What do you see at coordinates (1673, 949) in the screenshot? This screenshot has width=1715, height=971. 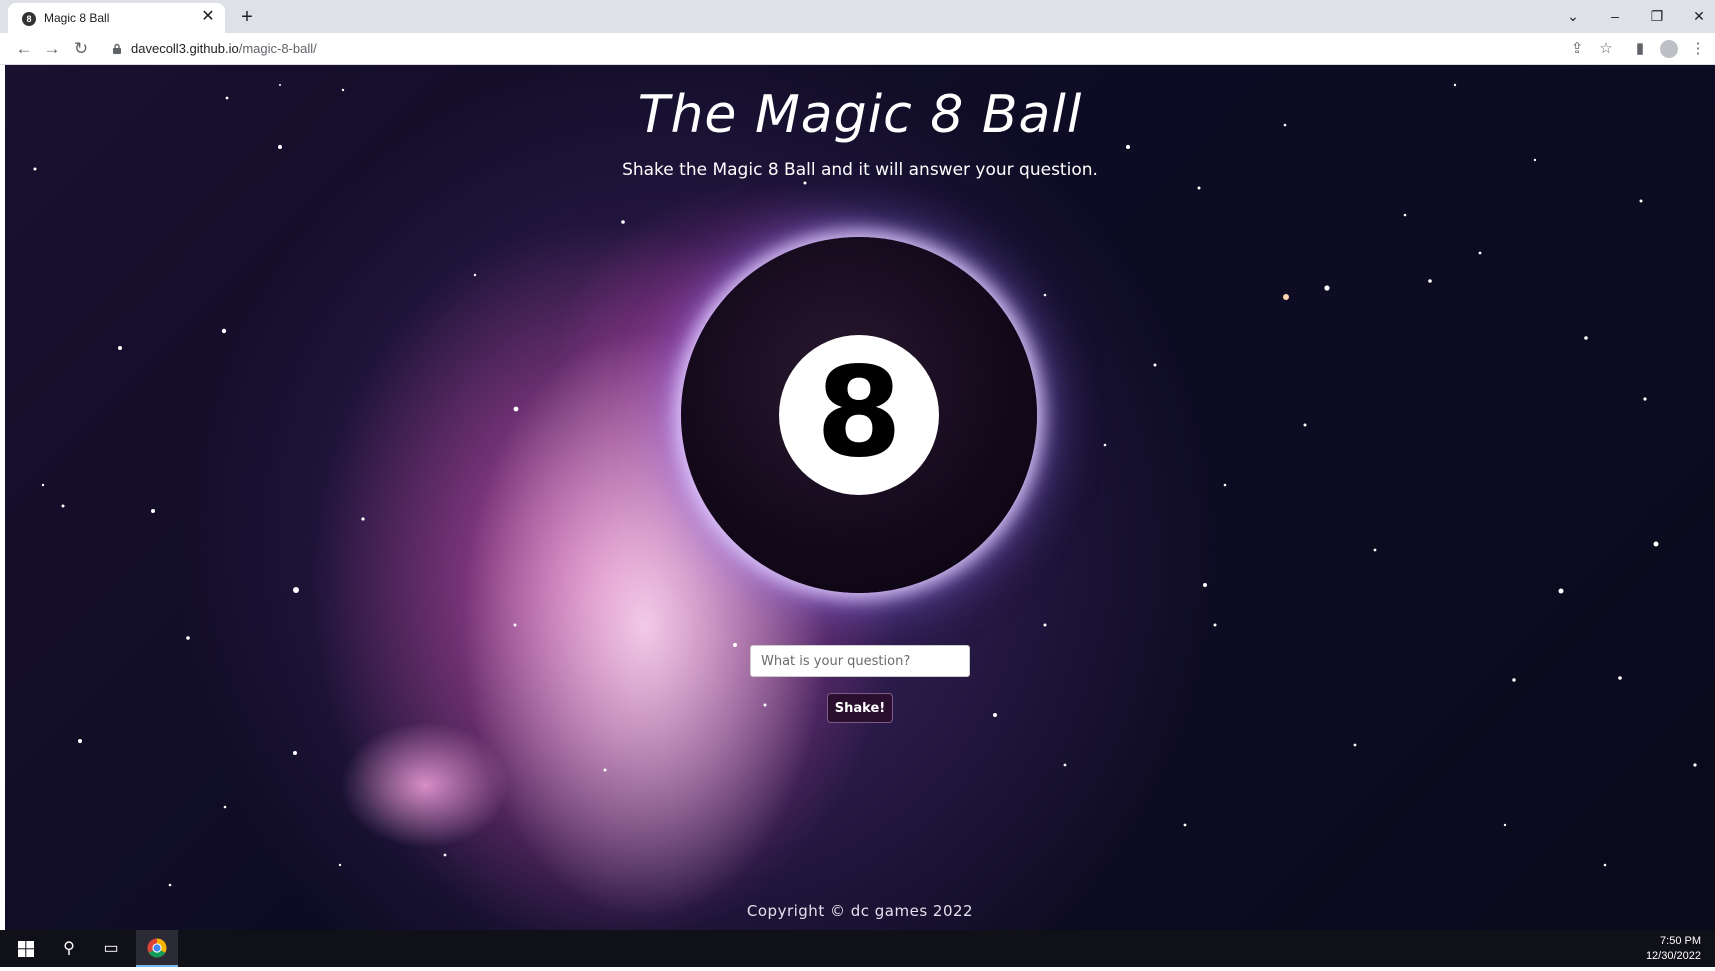 I see `system-clock: 7:50 PM 12/30/2022` at bounding box center [1673, 949].